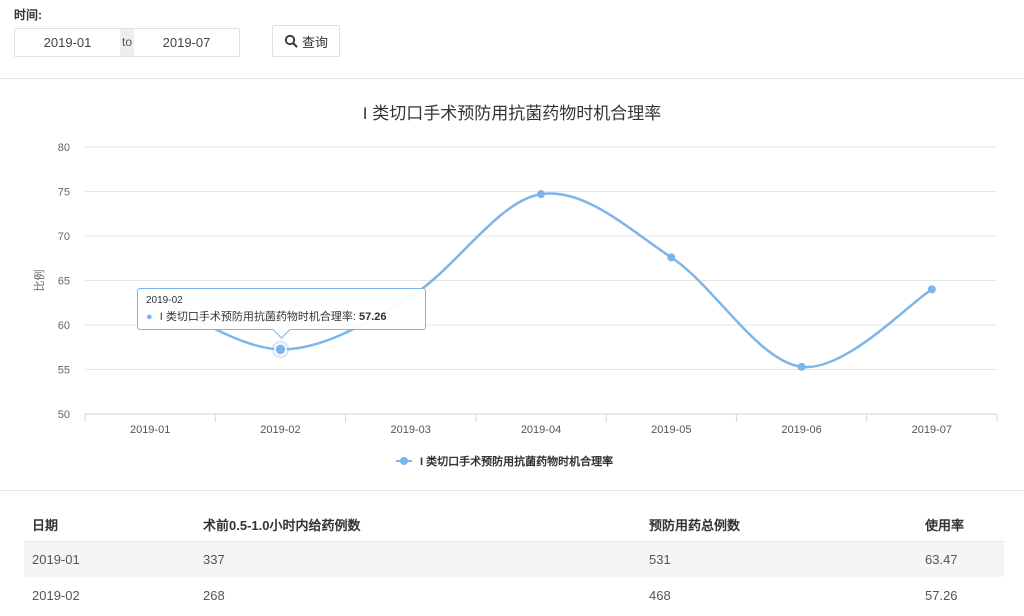  I want to click on chart-title: I 类切口手术预防用抗菌药物时机合理率, so click(512, 113).